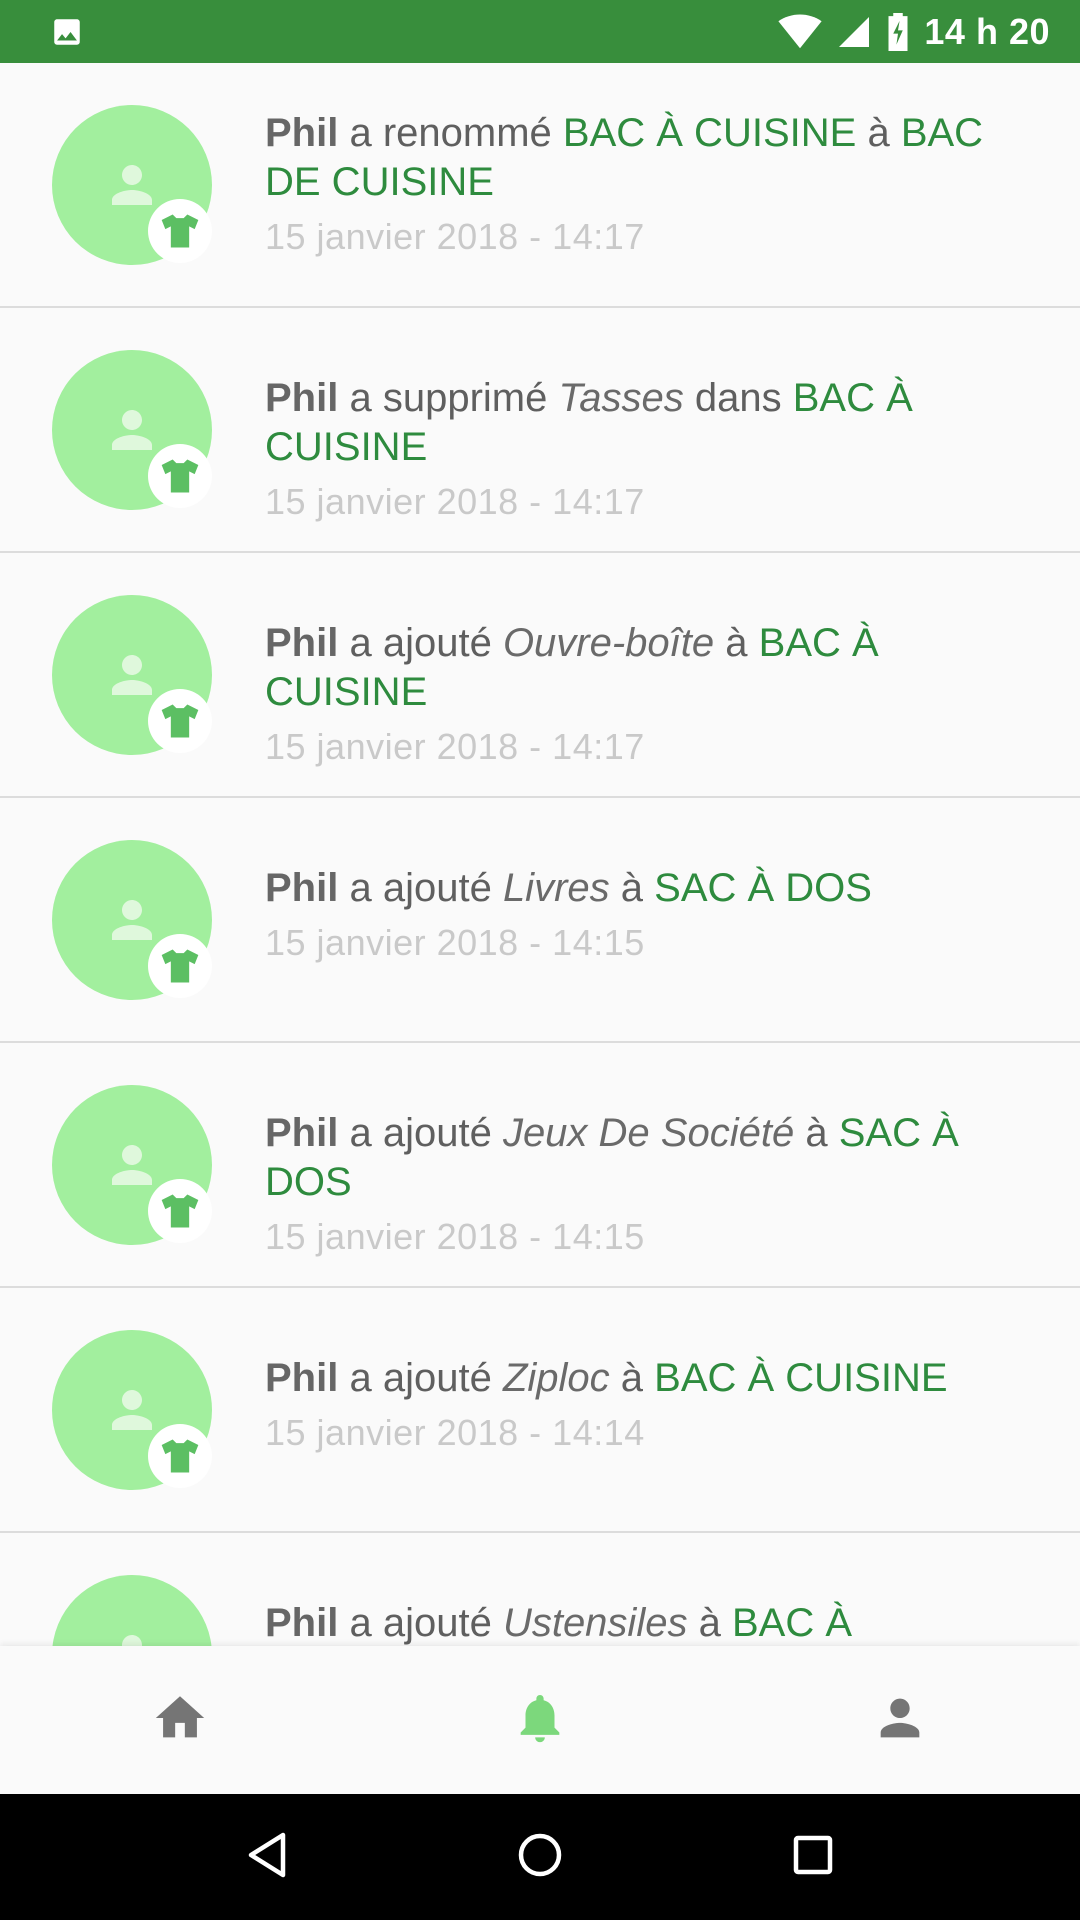  I want to click on item-name: Ouvre-boîte, so click(608, 643).